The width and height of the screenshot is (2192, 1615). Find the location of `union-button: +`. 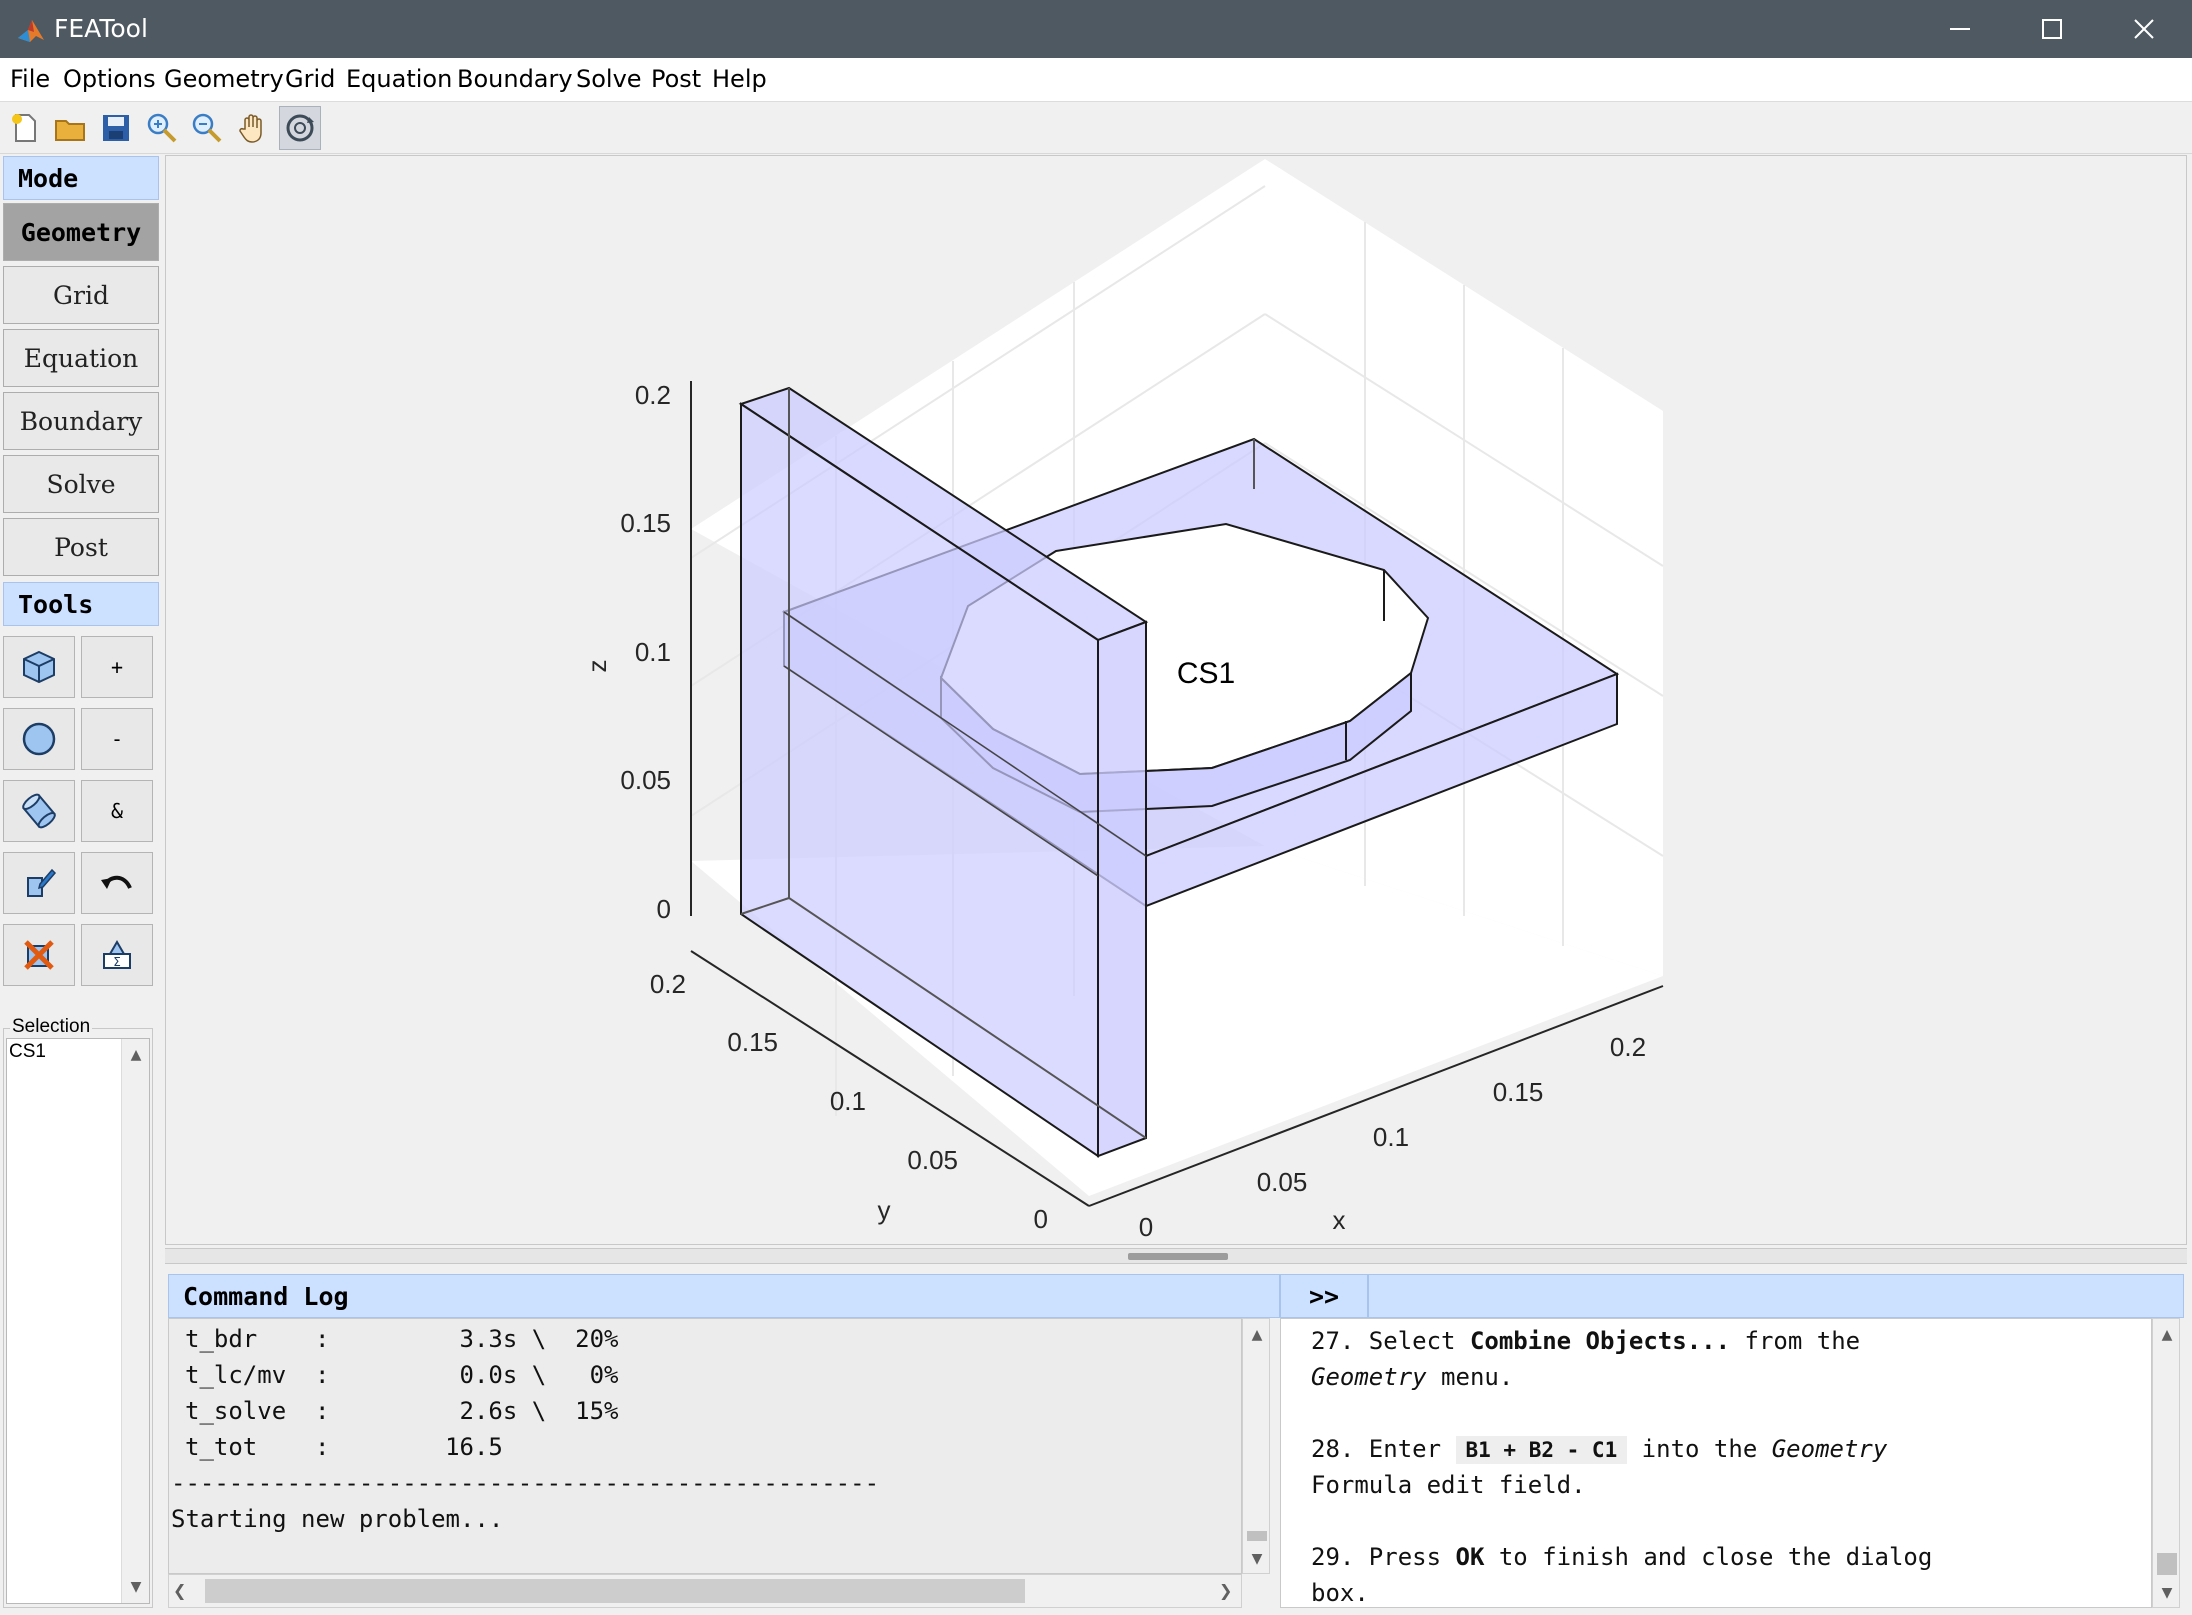

union-button: + is located at coordinates (117, 667).